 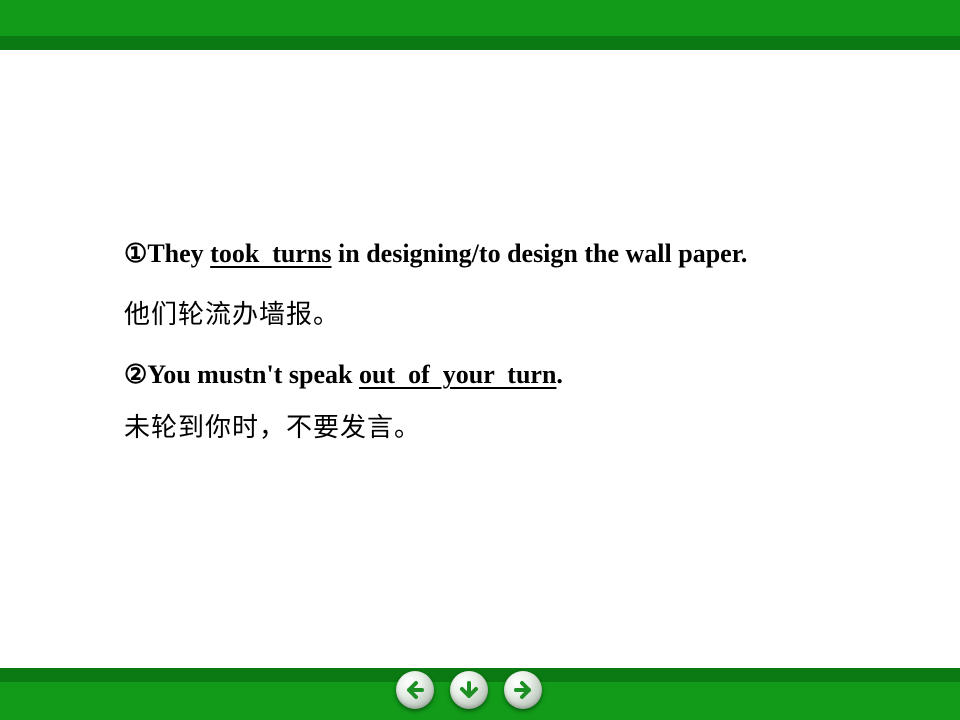 What do you see at coordinates (253, 374) in the screenshot?
I see `sentence-text: You mustn't speak` at bounding box center [253, 374].